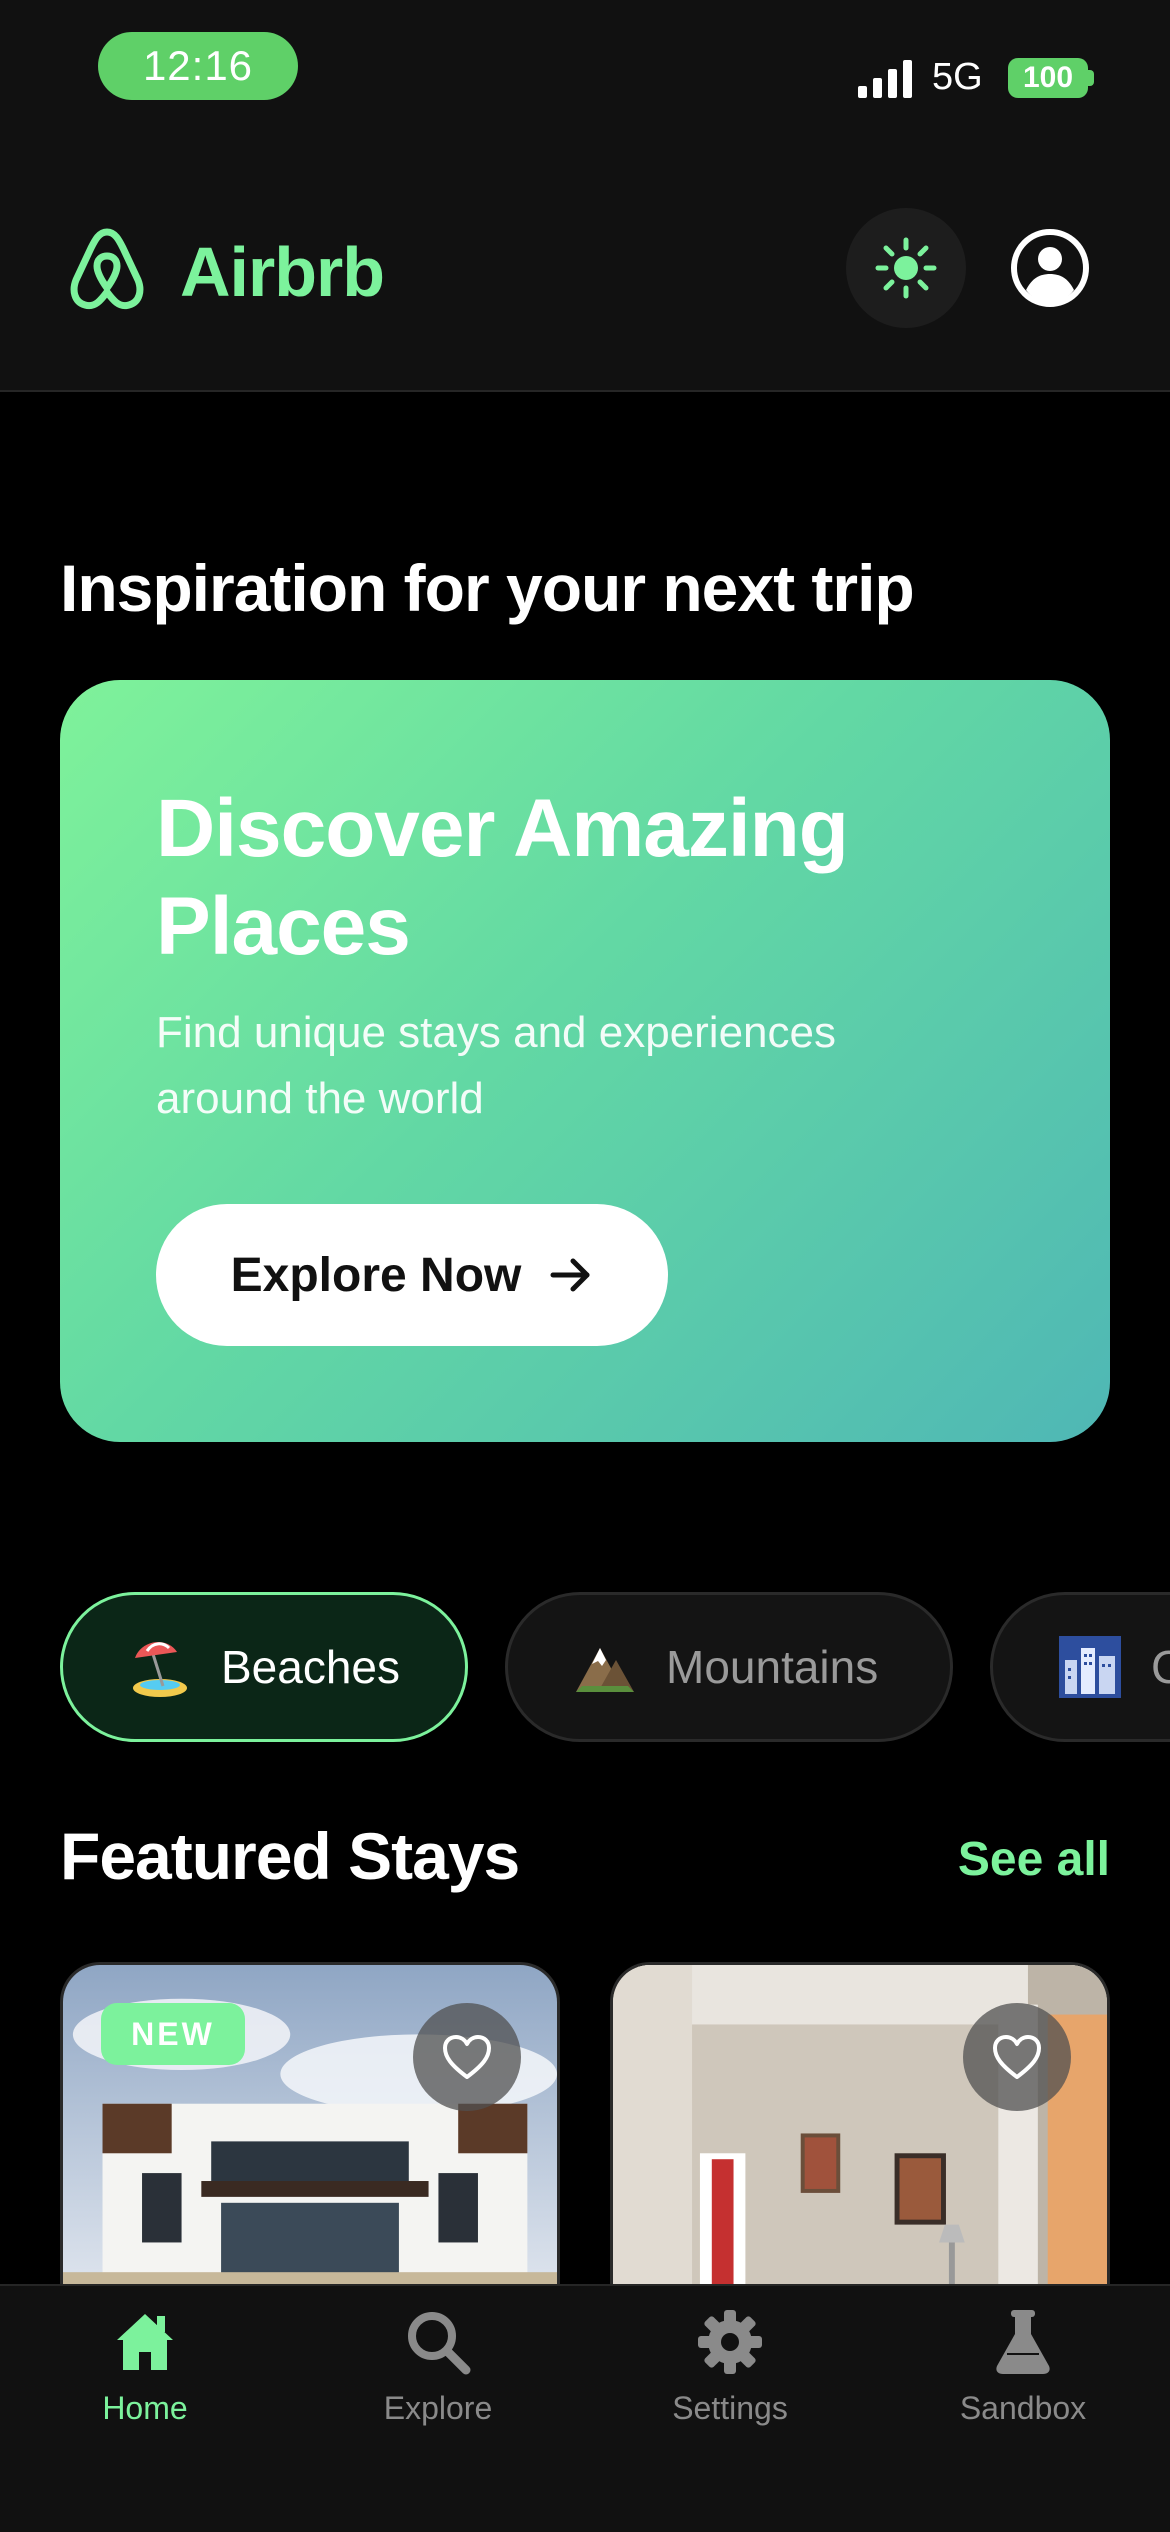 This screenshot has height=2532, width=1170. I want to click on flask-icon, so click(1023, 2342).